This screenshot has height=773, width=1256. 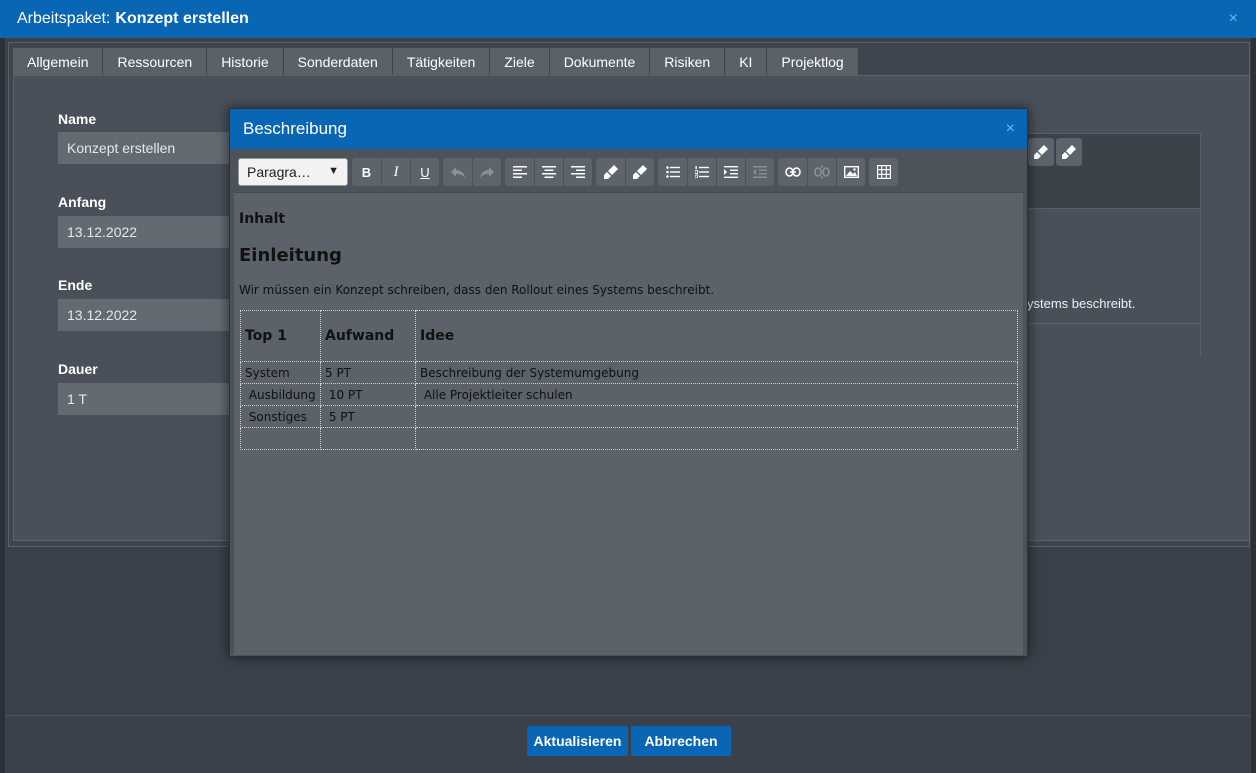 I want to click on link-icon, so click(x=792, y=172).